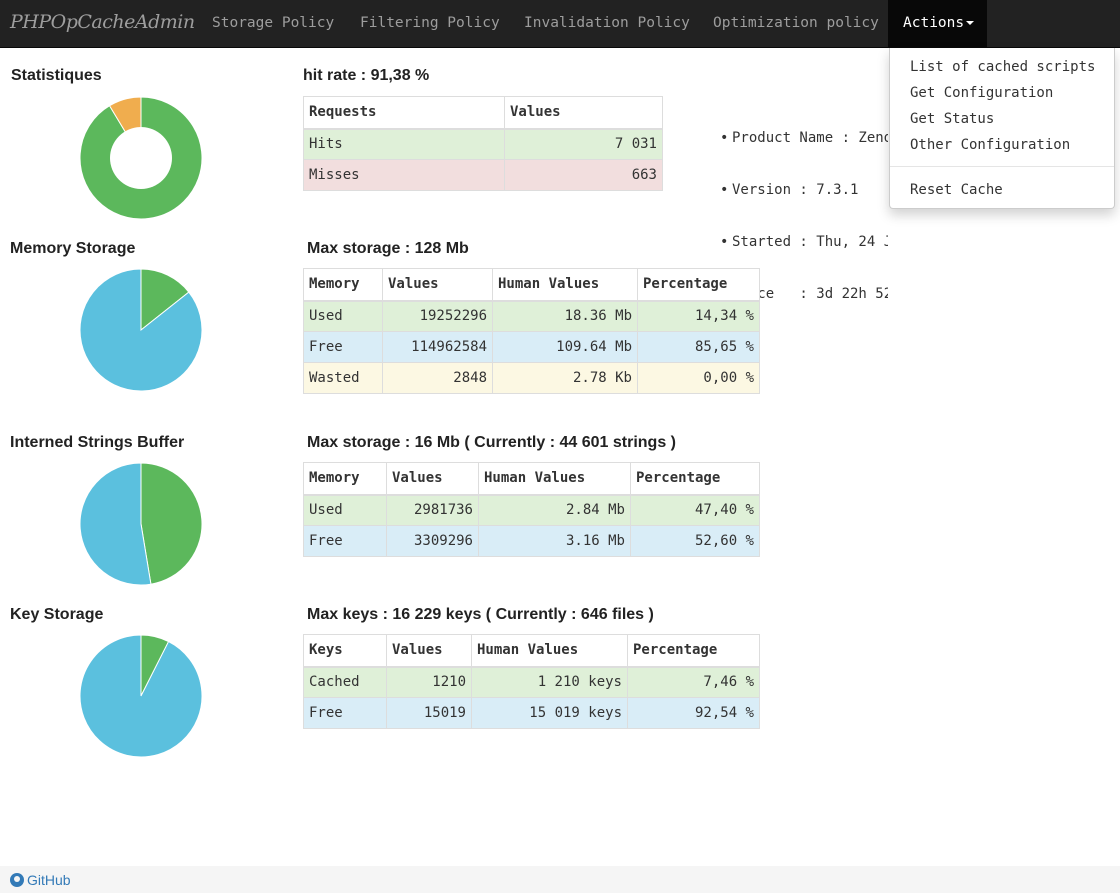  What do you see at coordinates (698, 316) in the screenshot?
I see `row-percentage: 14,34 %` at bounding box center [698, 316].